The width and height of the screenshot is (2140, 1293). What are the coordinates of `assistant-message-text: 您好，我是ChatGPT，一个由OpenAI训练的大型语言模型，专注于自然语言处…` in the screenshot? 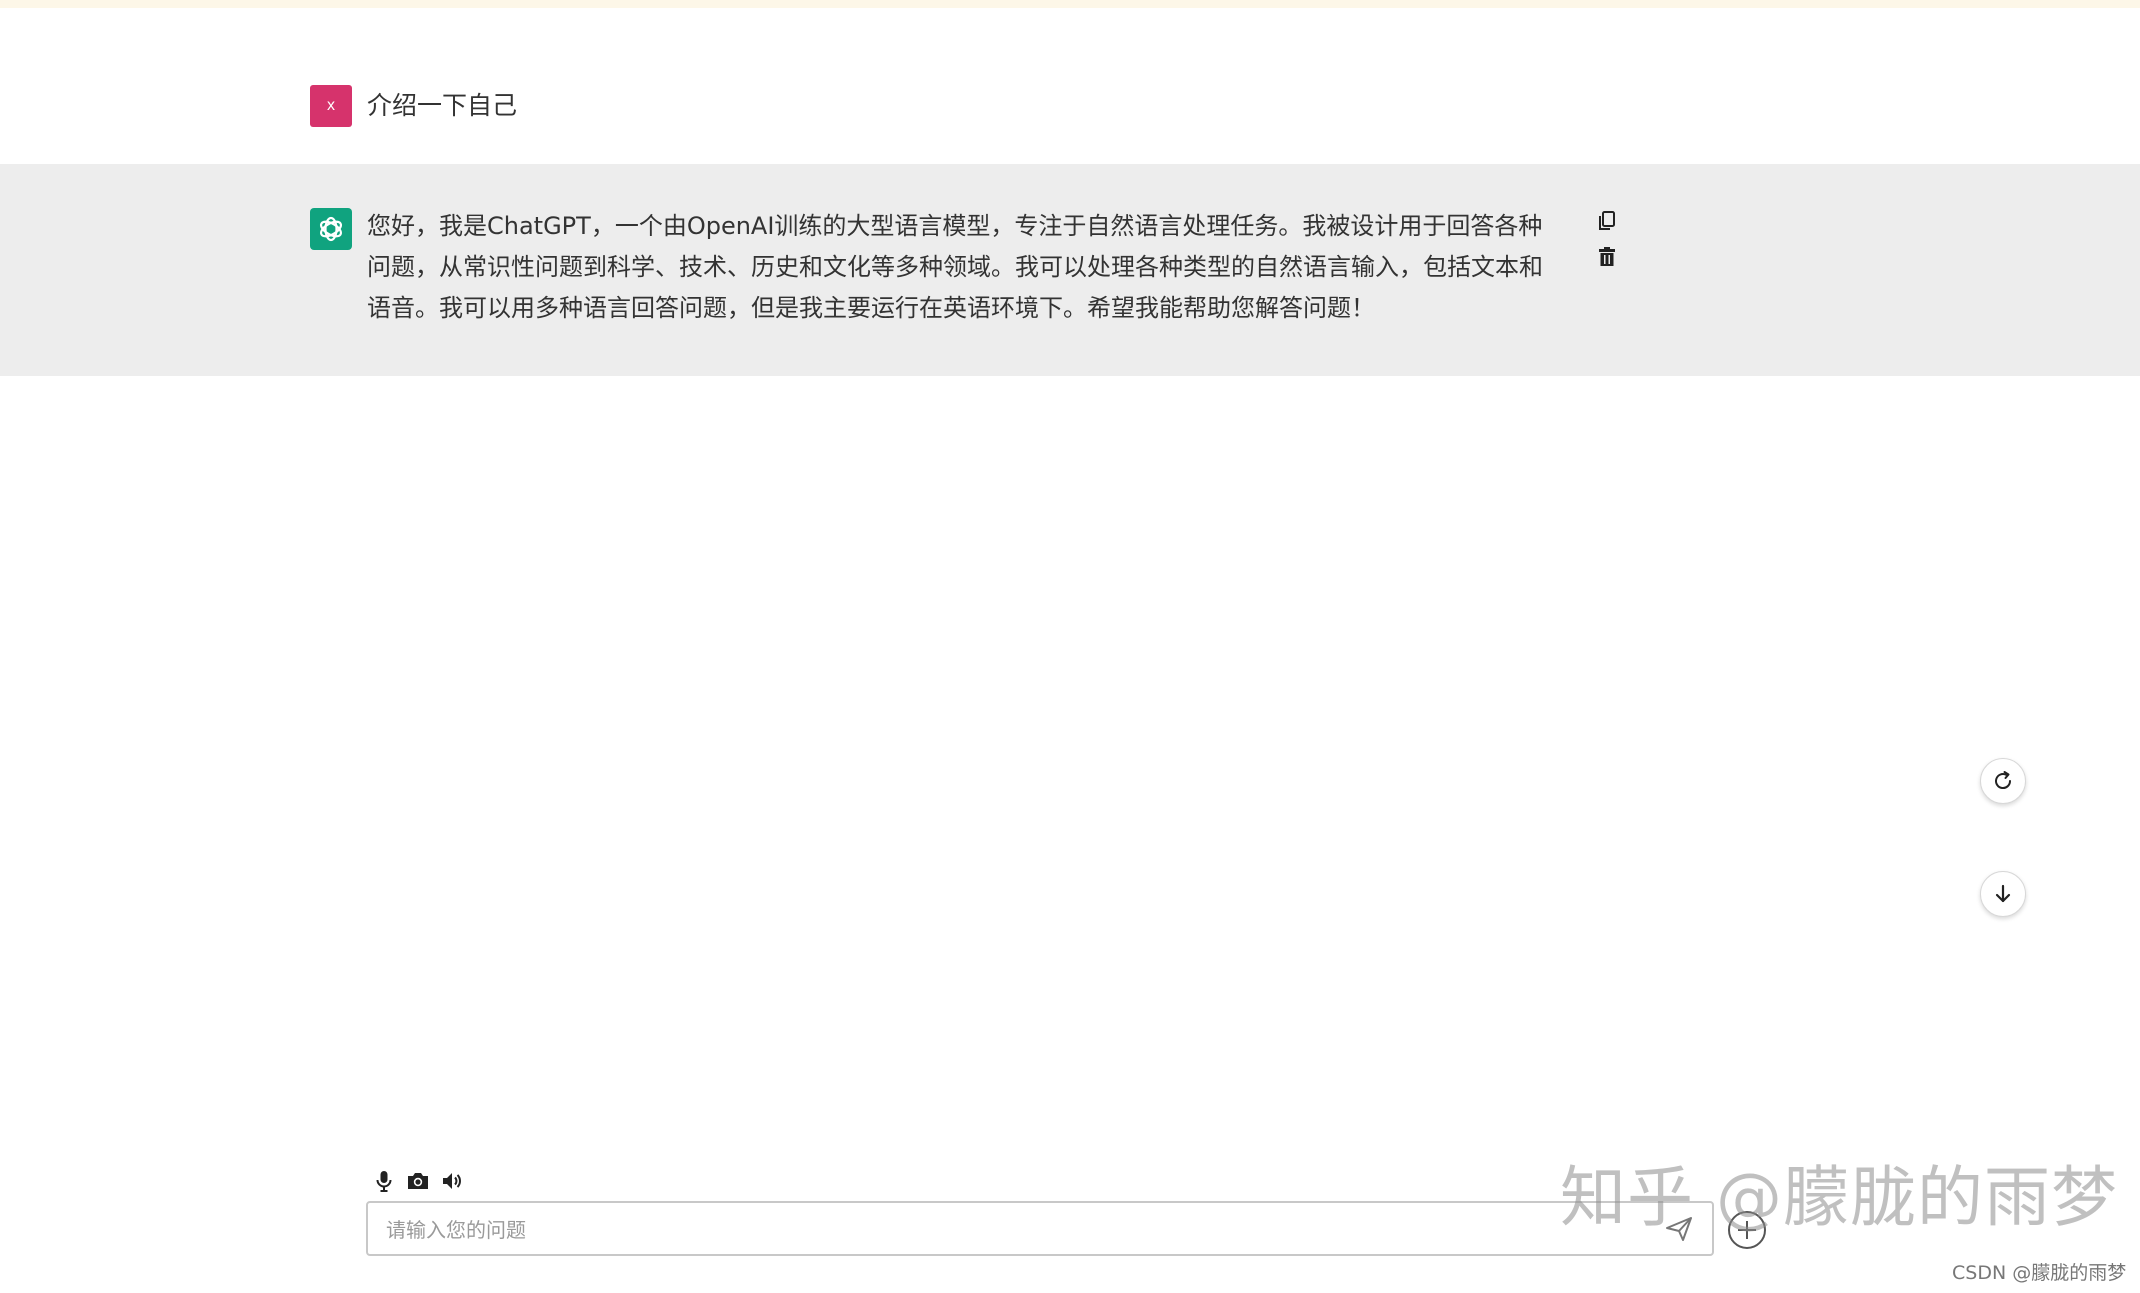 It's located at (955, 267).